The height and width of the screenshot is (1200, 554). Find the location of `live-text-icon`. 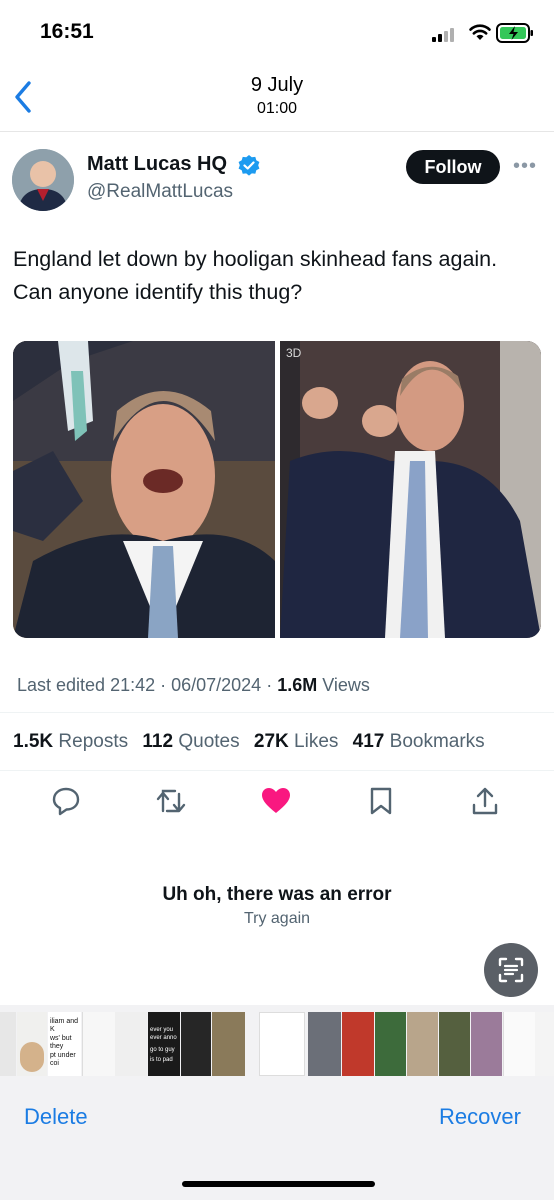

live-text-icon is located at coordinates (511, 970).